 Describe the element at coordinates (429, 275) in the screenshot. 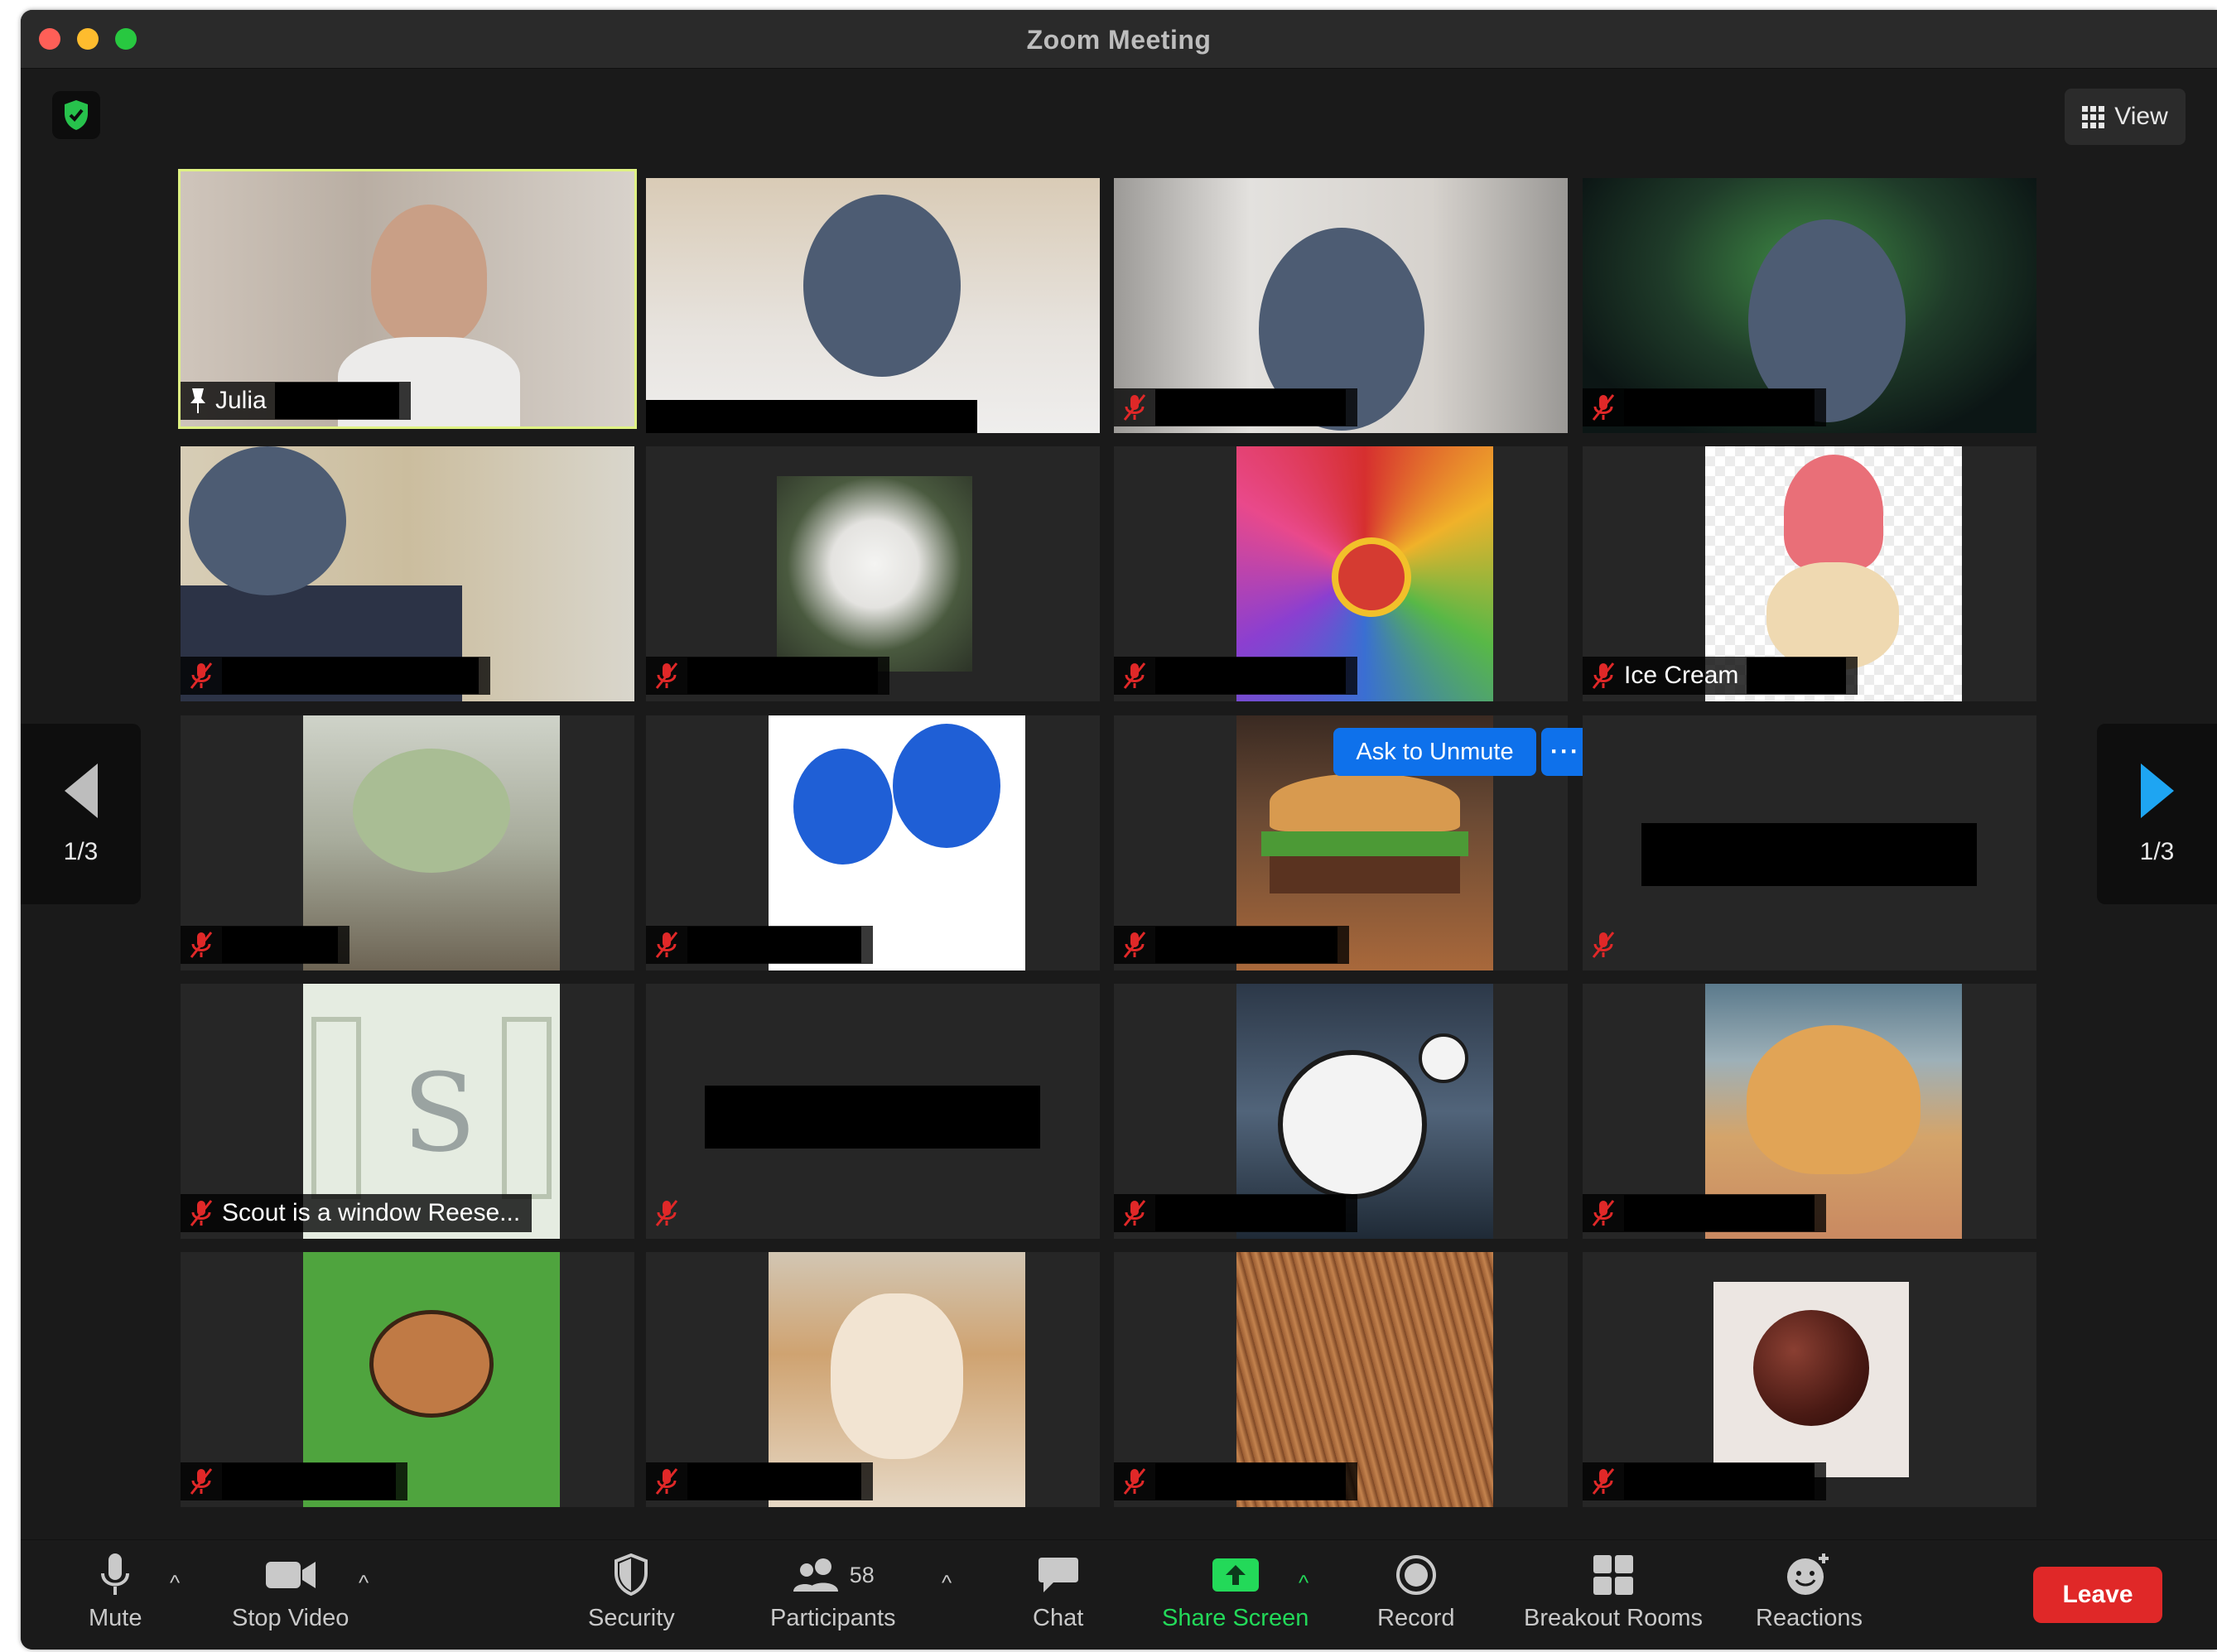

I see `participant-person` at that location.